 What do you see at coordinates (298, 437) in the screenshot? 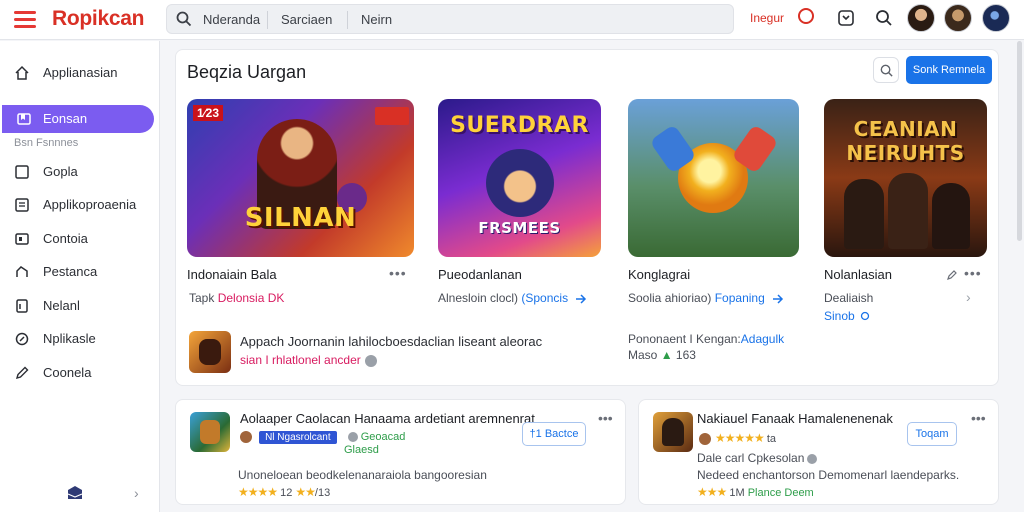
I see `category-badge: Nl Ngasrolcant` at bounding box center [298, 437].